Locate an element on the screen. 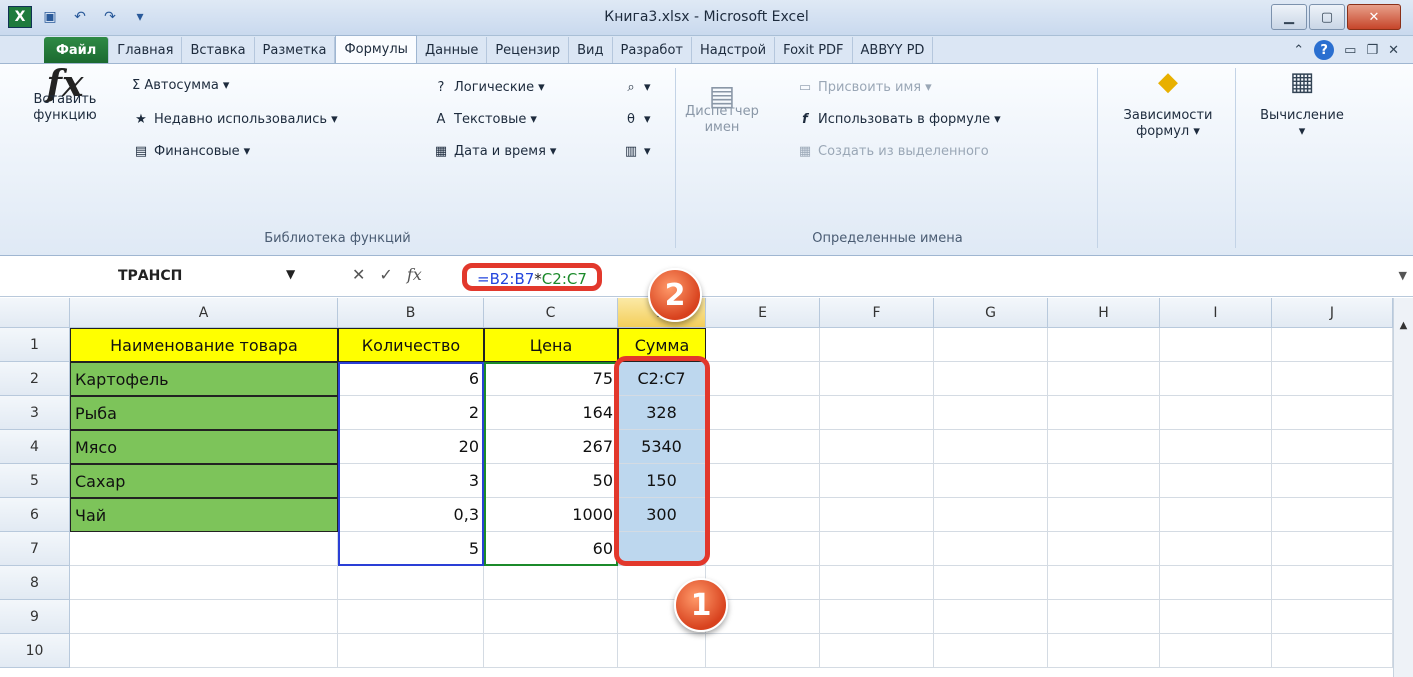  row-header-5: 5 is located at coordinates (35, 481).